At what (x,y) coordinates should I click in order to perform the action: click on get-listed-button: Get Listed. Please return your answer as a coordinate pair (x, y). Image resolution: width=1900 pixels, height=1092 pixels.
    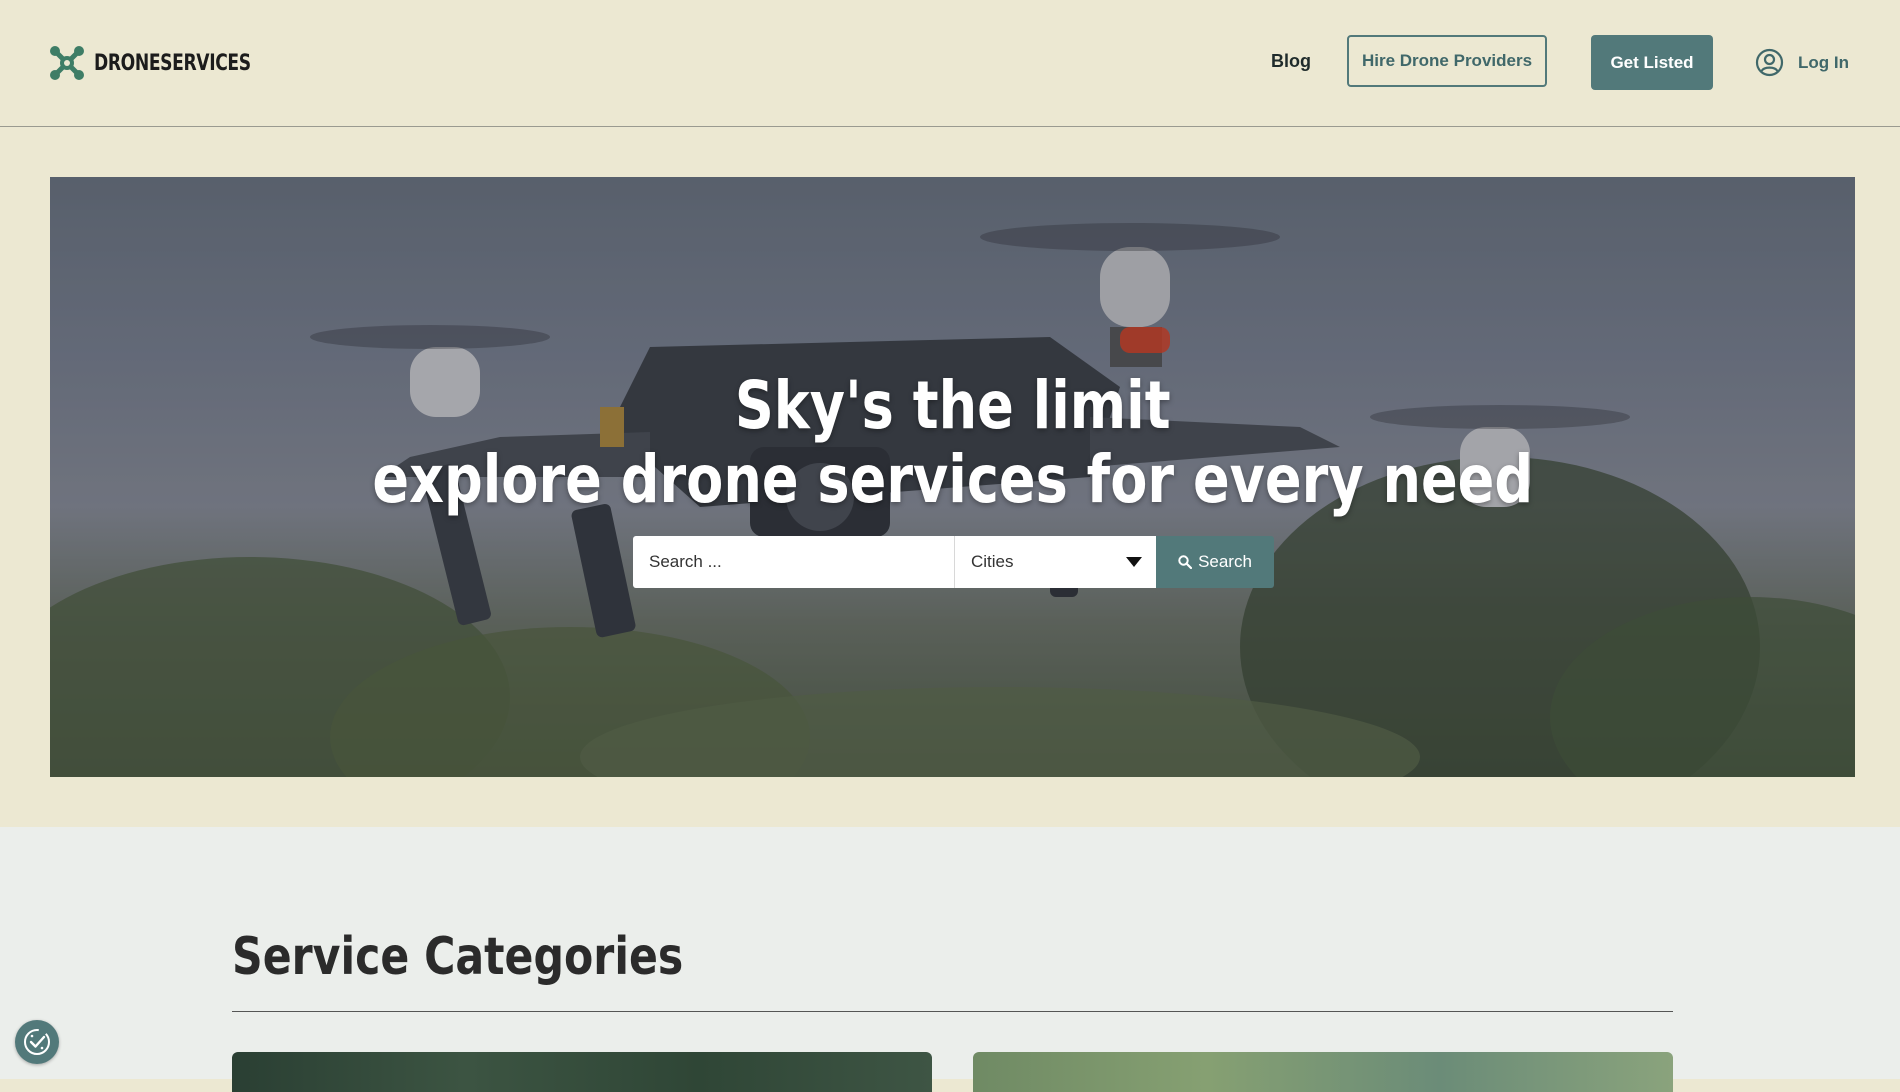
    Looking at the image, I should click on (1652, 62).